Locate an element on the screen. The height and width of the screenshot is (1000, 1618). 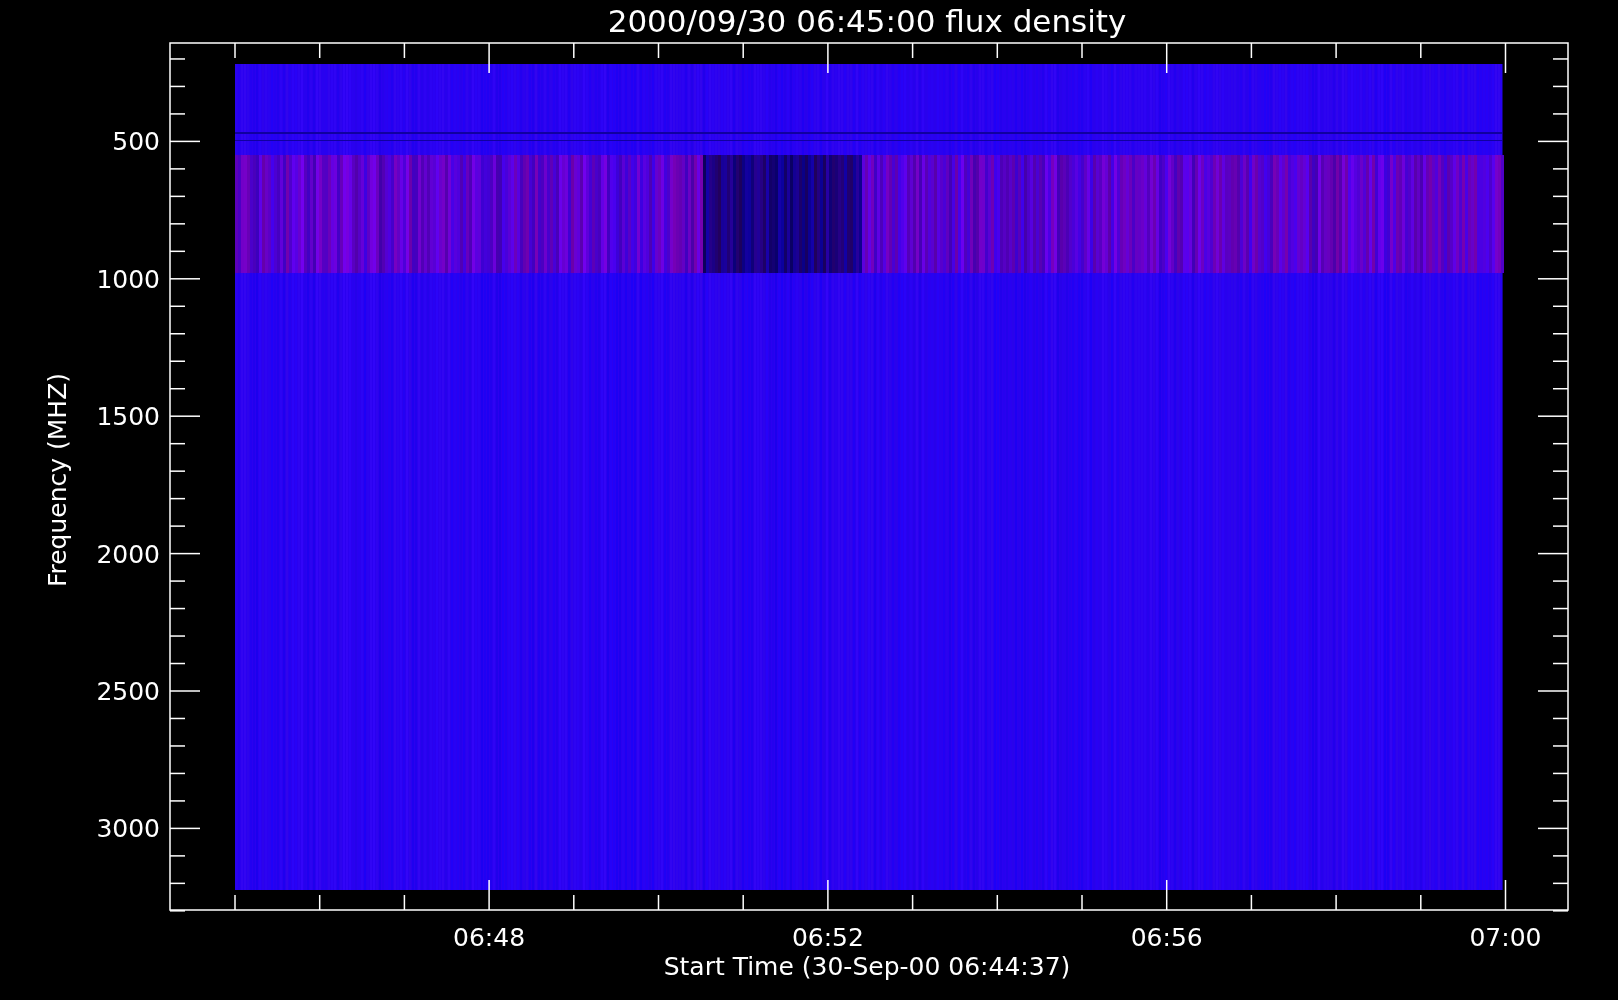
x-tick-label: 07:00 is located at coordinates (1505, 937).